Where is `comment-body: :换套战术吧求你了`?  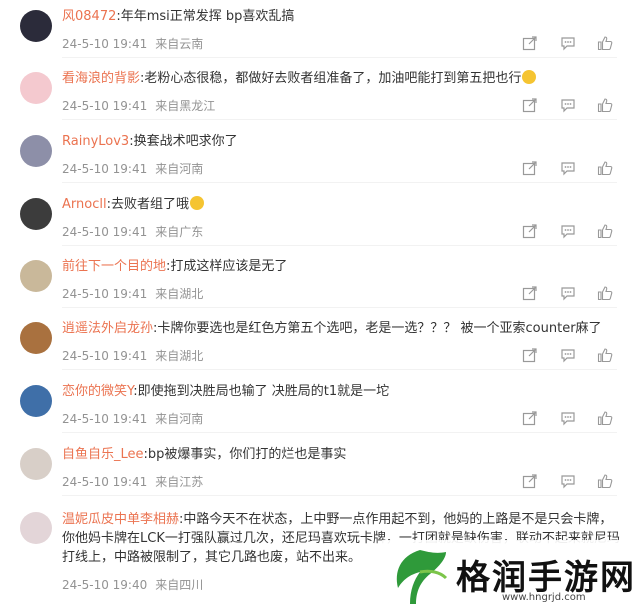
comment-body: :换套战术吧求你了 is located at coordinates (183, 141).